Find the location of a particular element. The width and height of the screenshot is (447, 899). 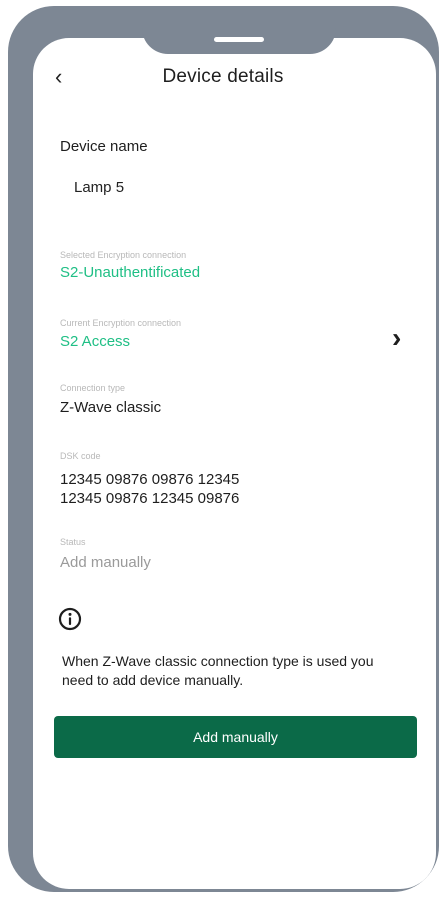

access-label: Current Encryption connection is located at coordinates (121, 323).